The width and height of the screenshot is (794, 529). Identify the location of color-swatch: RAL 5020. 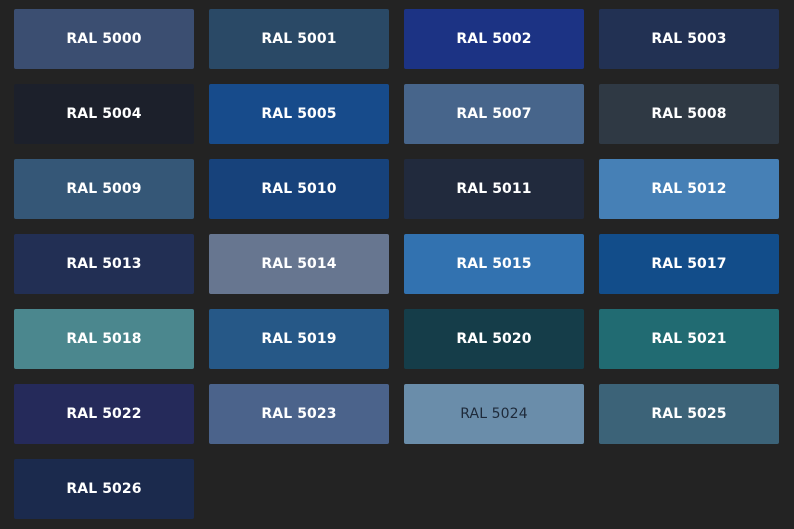
(494, 339).